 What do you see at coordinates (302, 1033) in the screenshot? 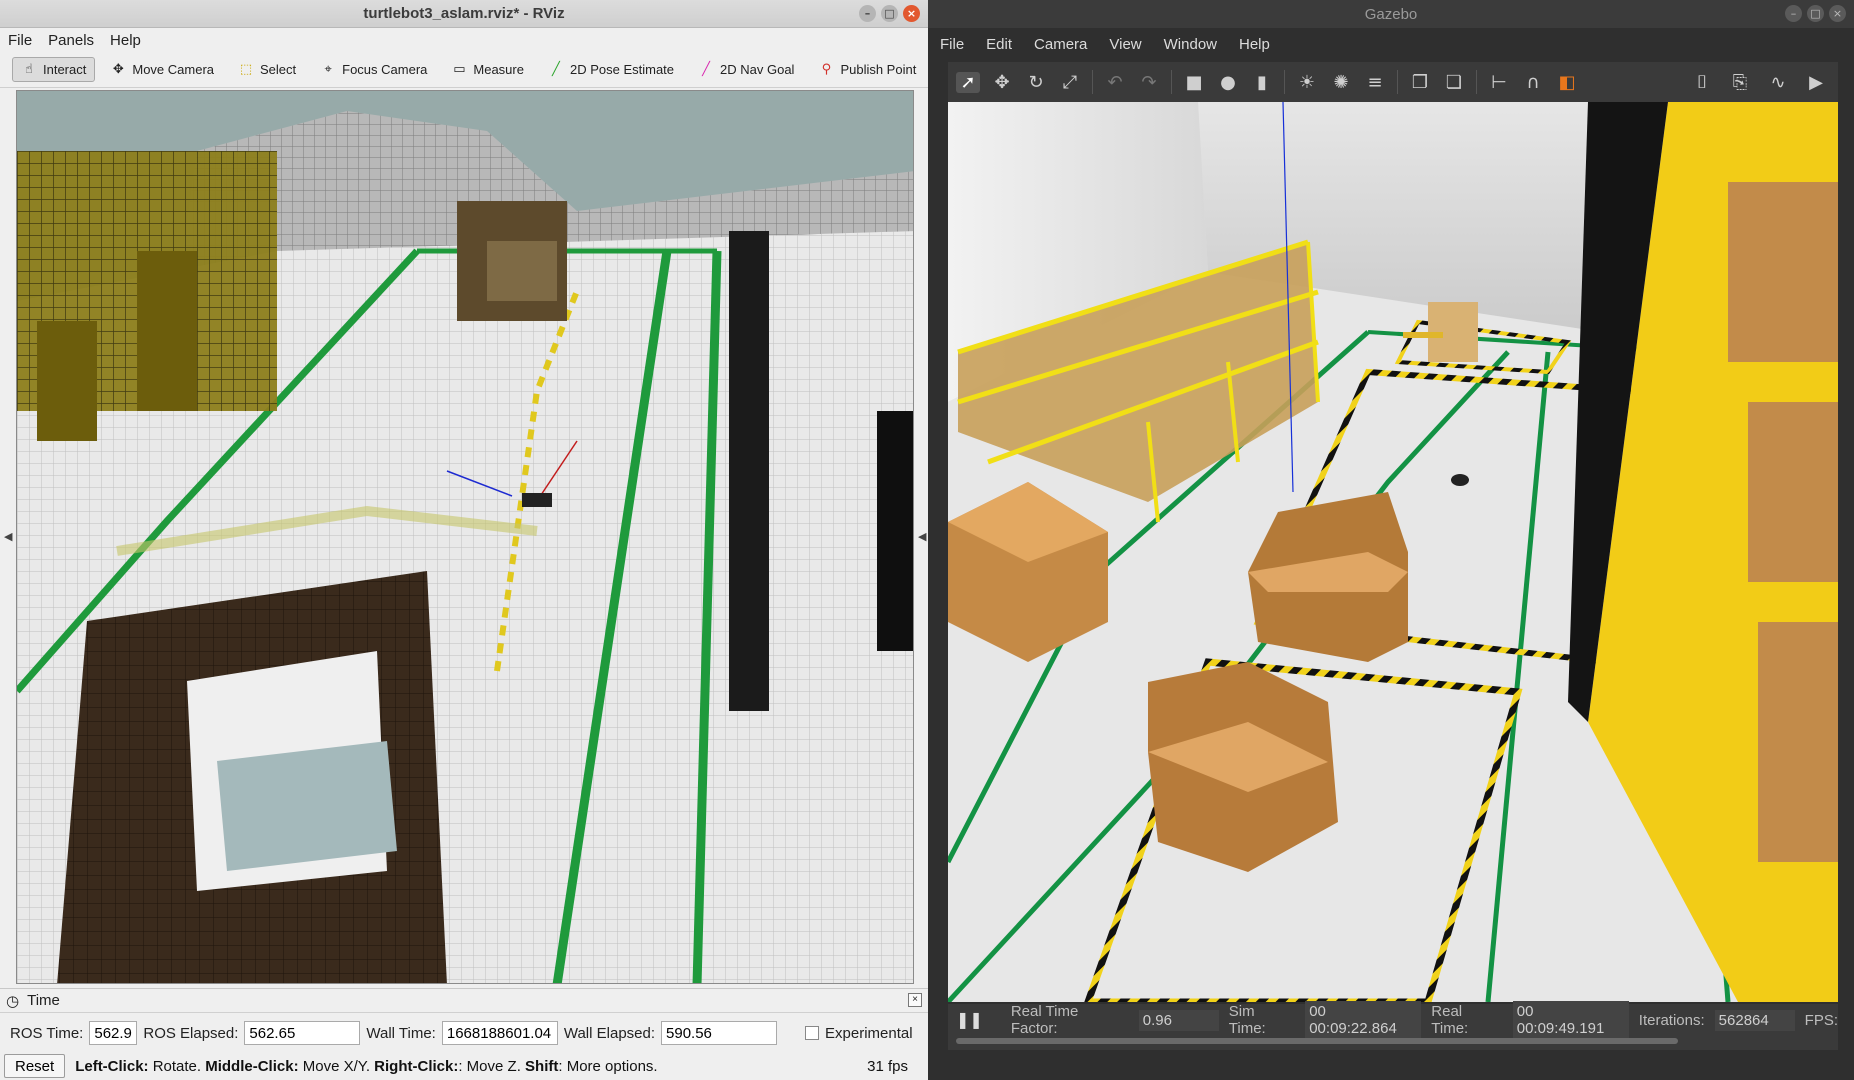
I see `ros-elapsed-field` at bounding box center [302, 1033].